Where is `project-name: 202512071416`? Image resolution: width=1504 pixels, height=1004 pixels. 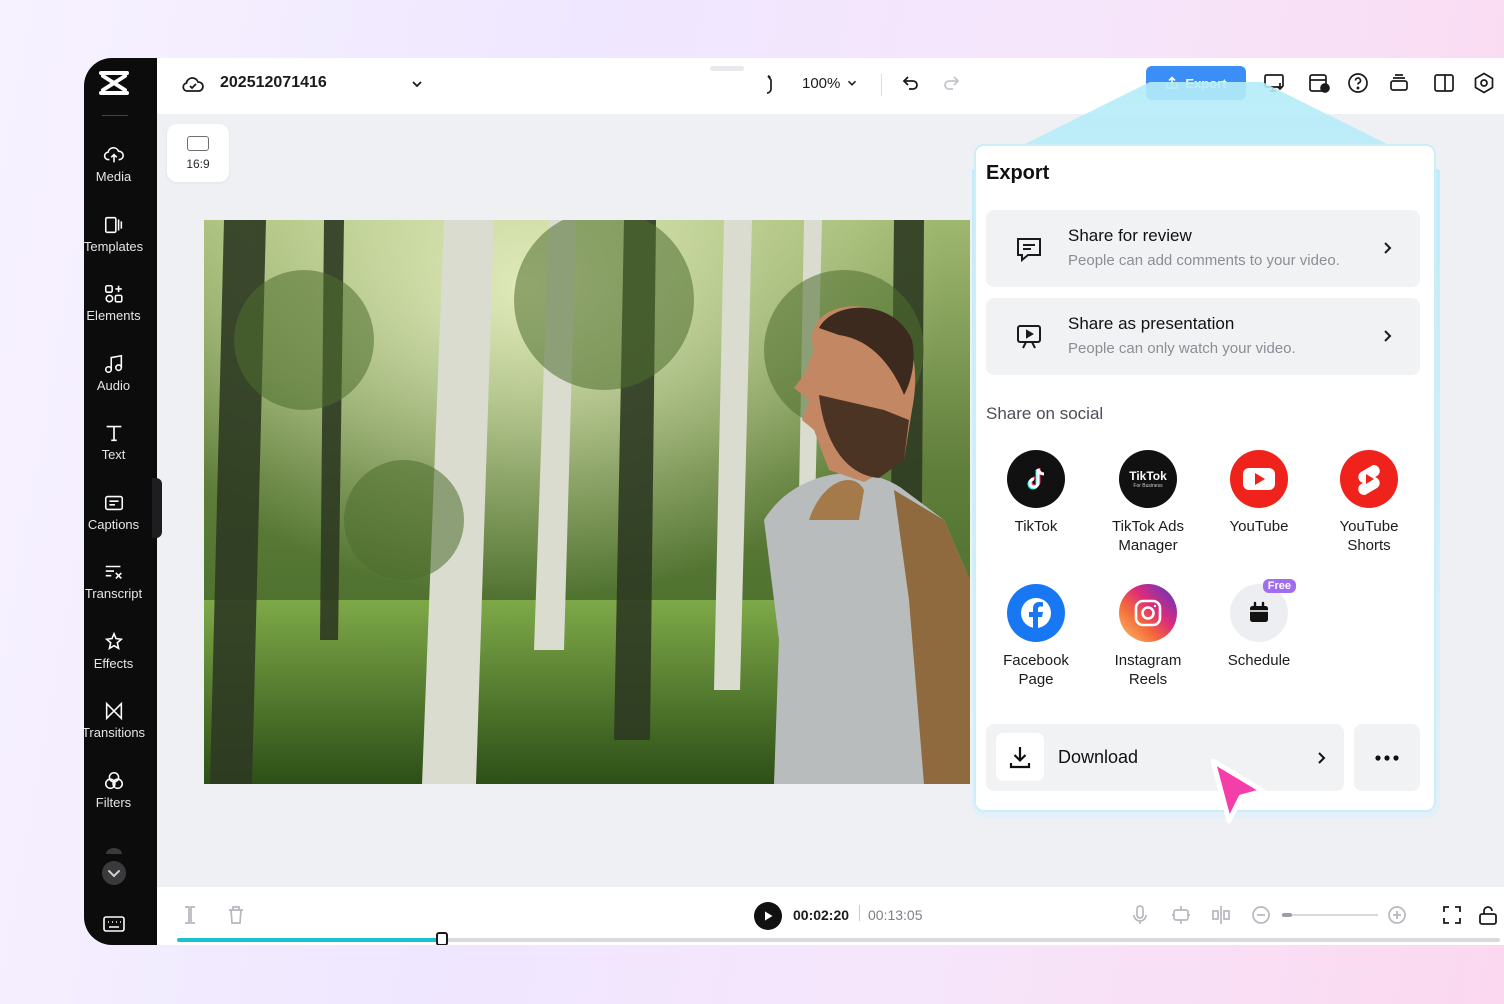 project-name: 202512071416 is located at coordinates (273, 83).